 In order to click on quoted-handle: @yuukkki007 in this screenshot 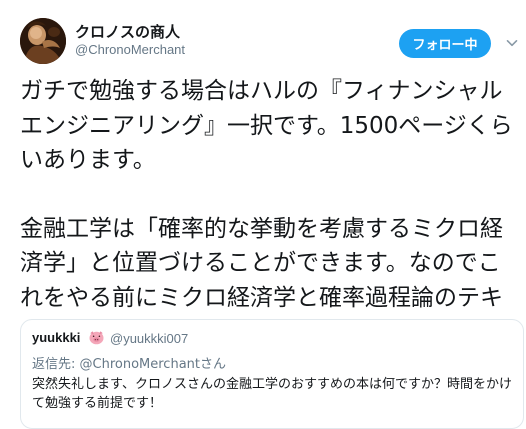, I will do `click(149, 338)`.